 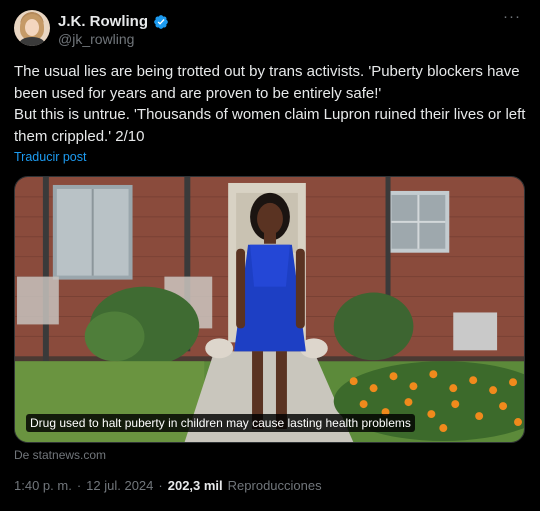 What do you see at coordinates (161, 21) in the screenshot?
I see `verified-badge-icon` at bounding box center [161, 21].